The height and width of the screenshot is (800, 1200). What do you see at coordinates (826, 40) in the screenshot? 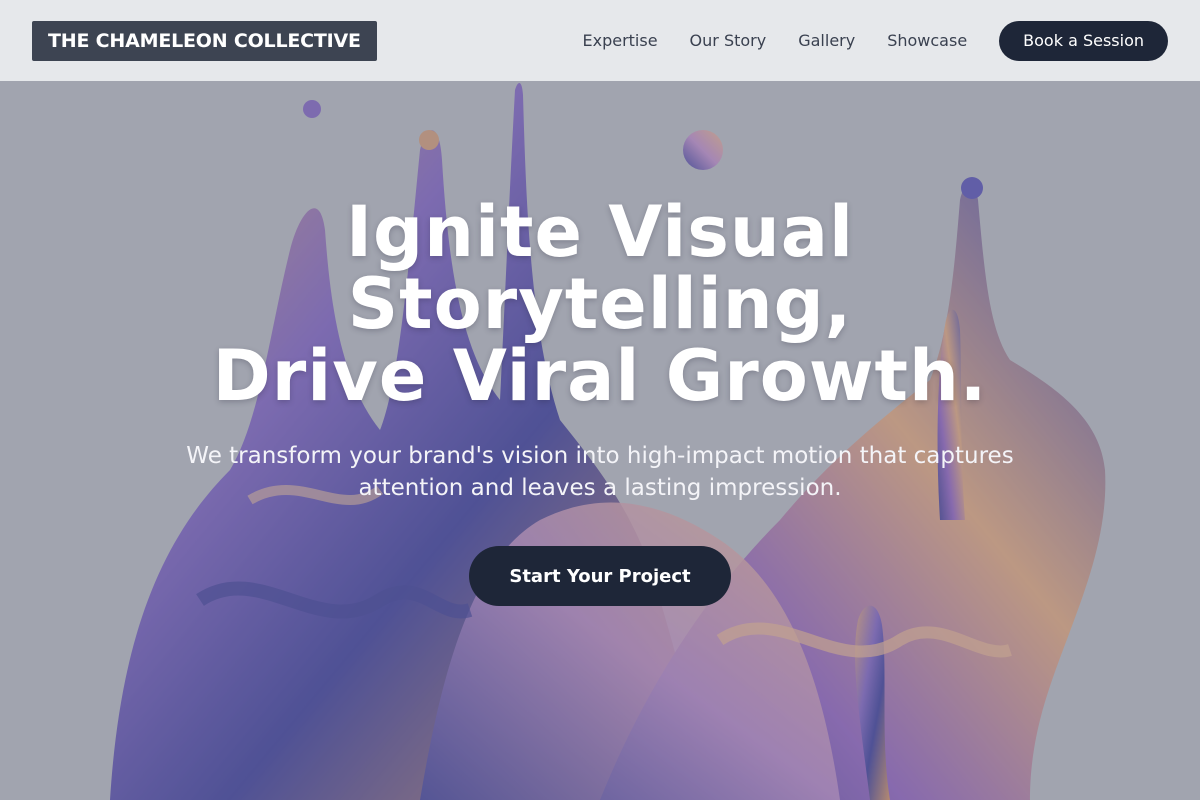
I see `nav-link-gallery: Gallery` at bounding box center [826, 40].